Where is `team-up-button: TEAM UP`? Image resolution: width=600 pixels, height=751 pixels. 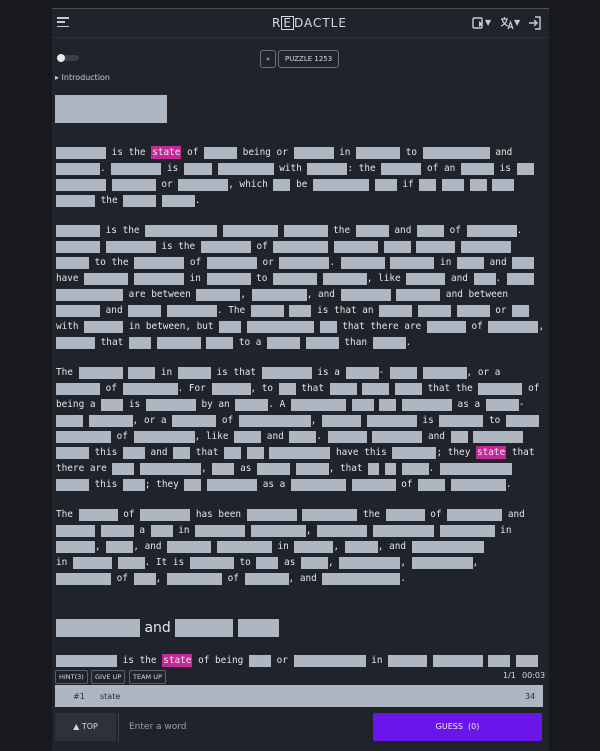
team-up-button: TEAM UP is located at coordinates (147, 677).